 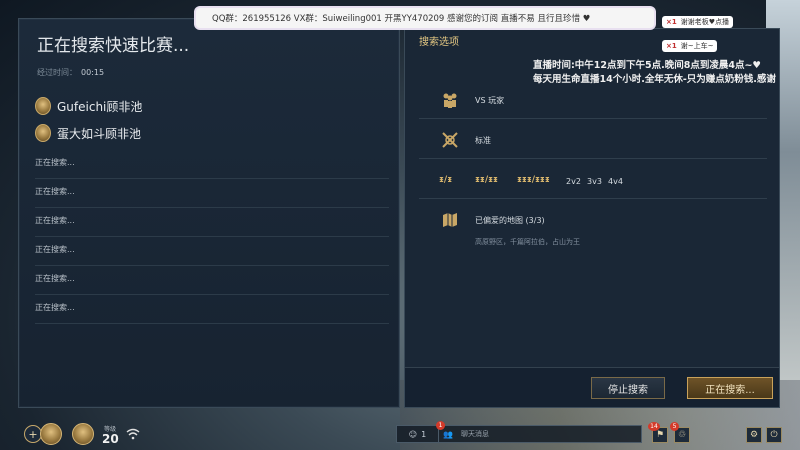 What do you see at coordinates (483, 140) in the screenshot?
I see `option-game-mode-label: 标准` at bounding box center [483, 140].